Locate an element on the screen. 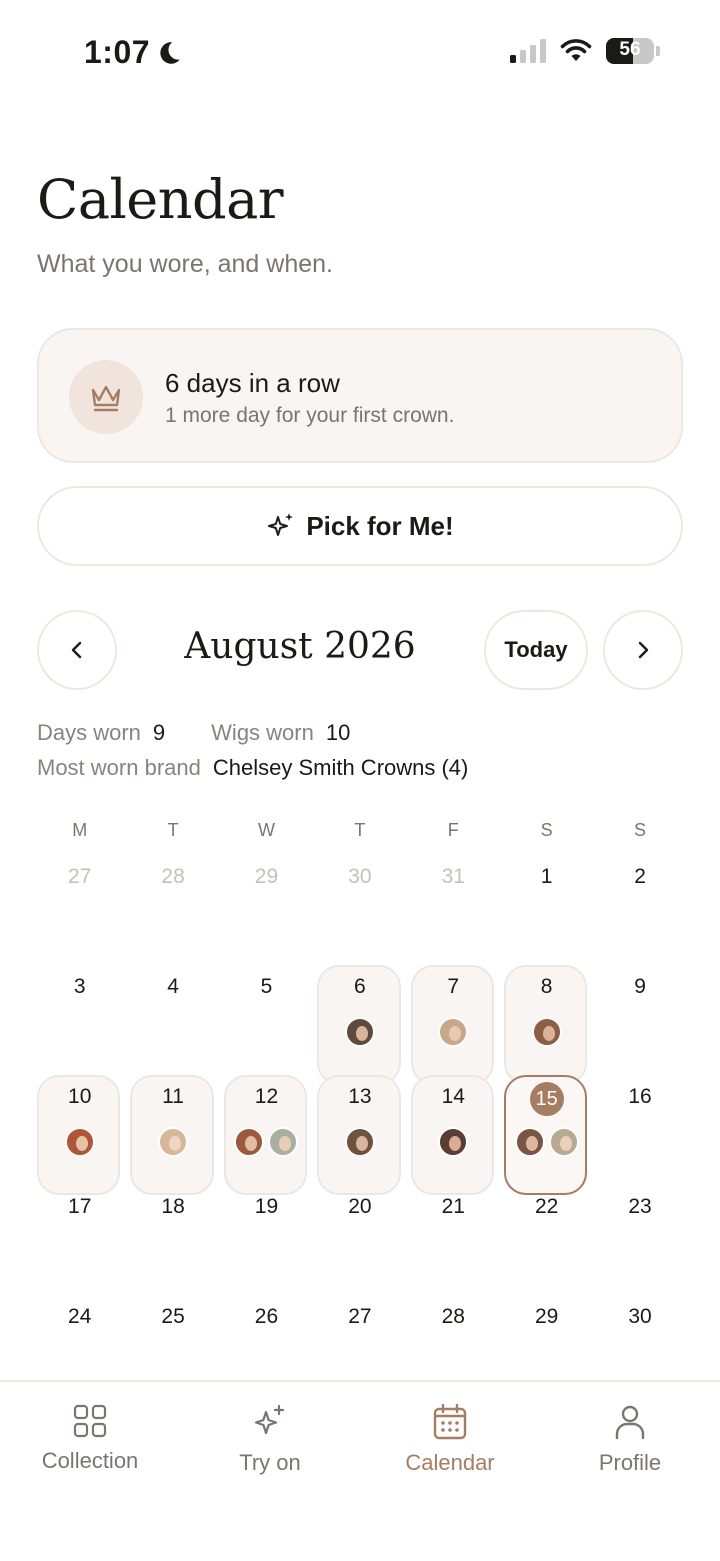 The image size is (720, 1561). tab-bar: Collection Try on Calendar Profile is located at coordinates (360, 1470).